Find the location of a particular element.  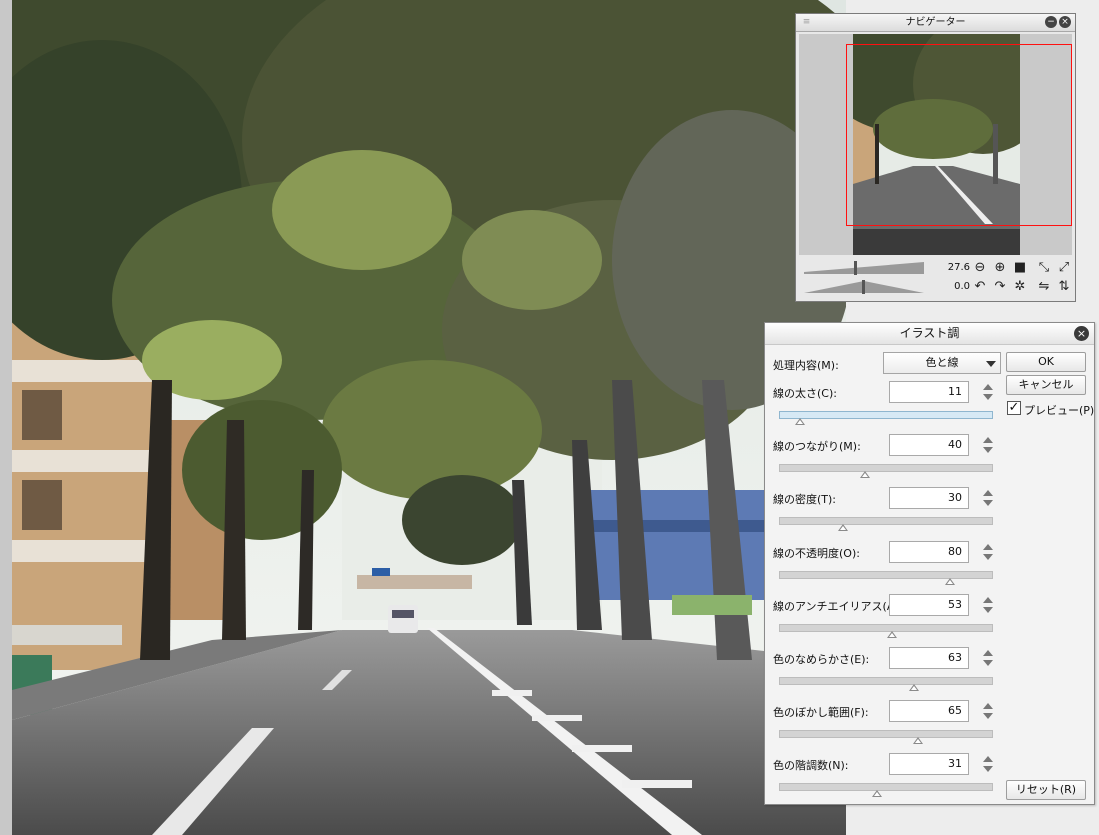

param-label: 線の不透明度(O): is located at coordinates (816, 553).